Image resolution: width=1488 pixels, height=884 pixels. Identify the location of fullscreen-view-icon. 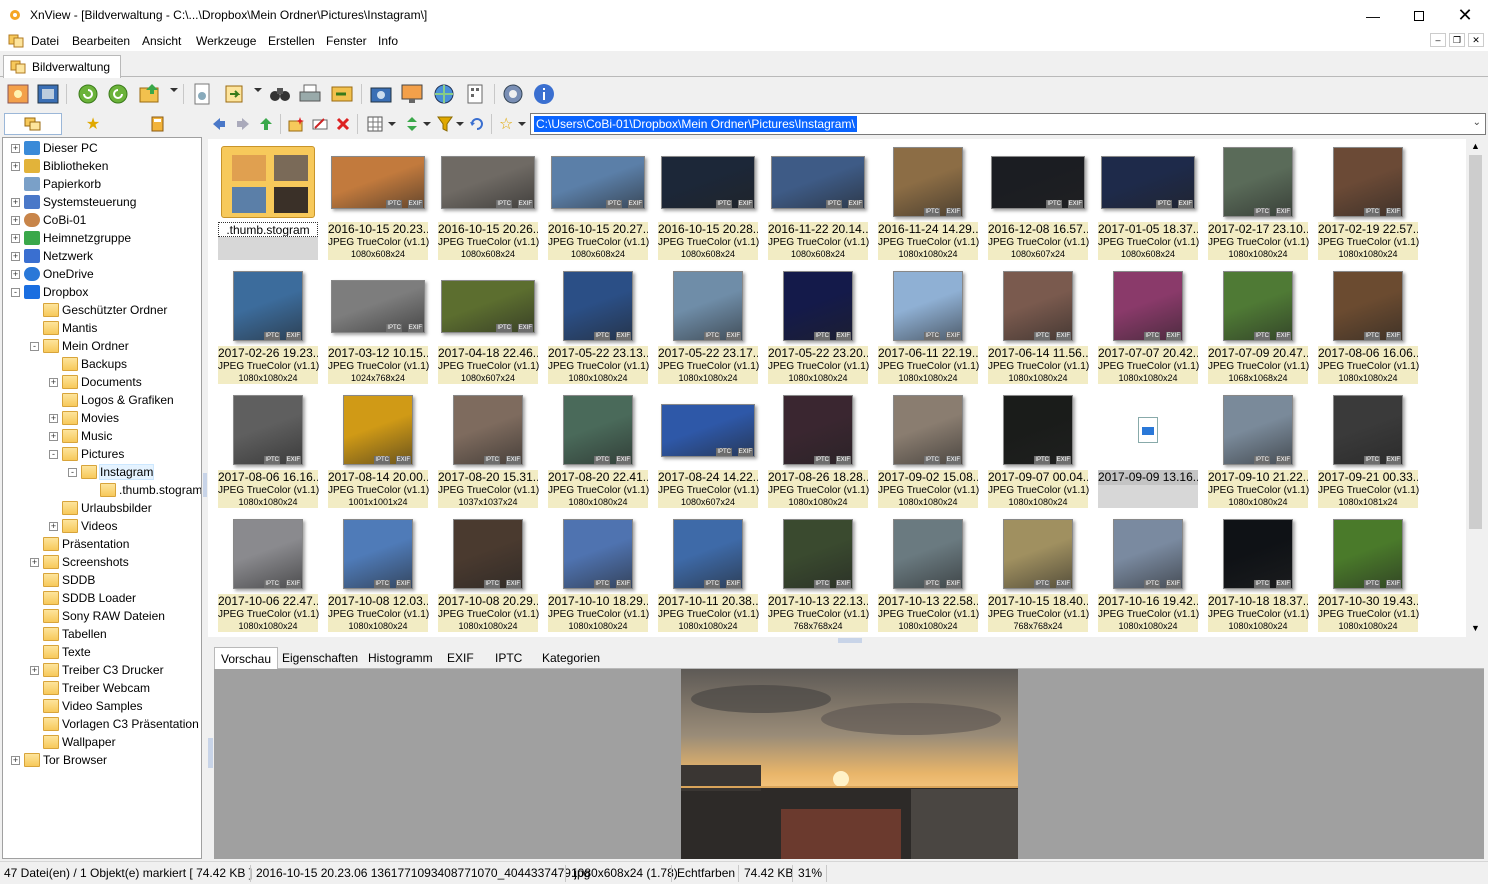
(18, 94).